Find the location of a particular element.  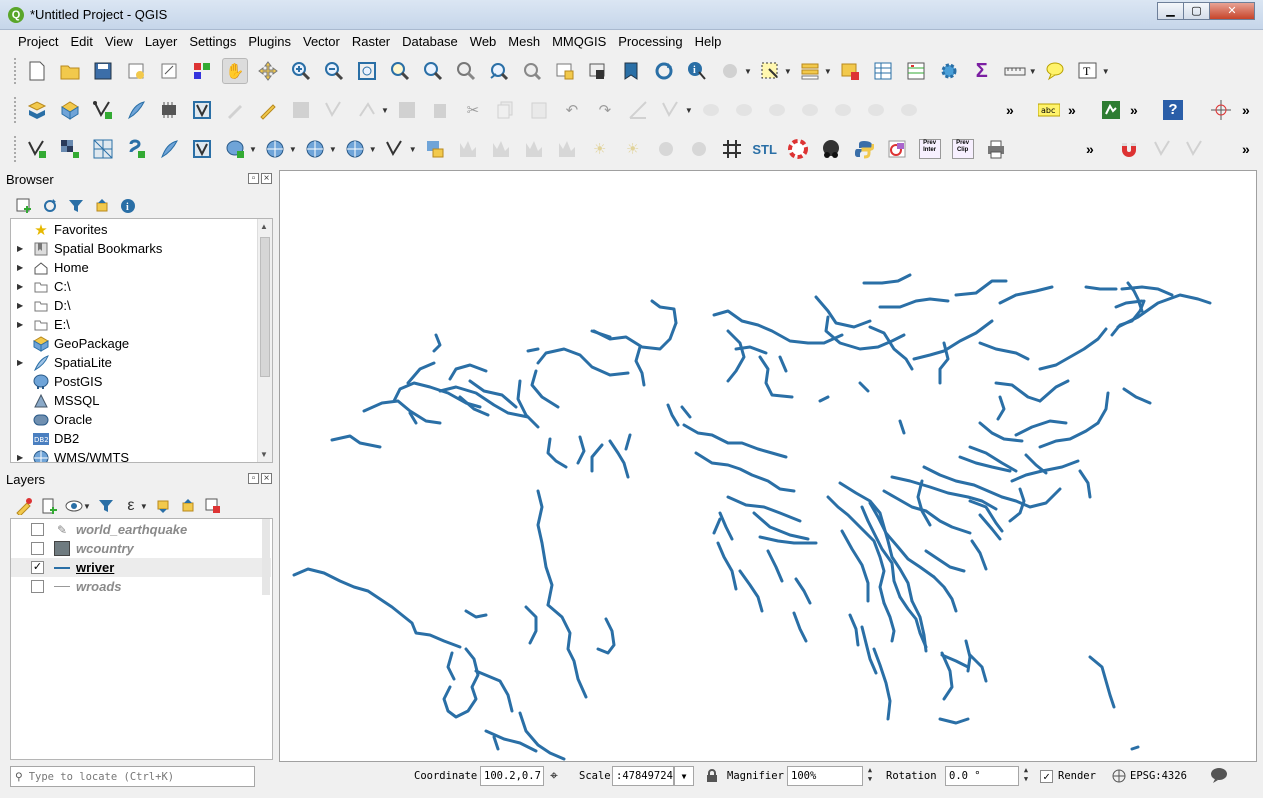

snap-vertex-icon is located at coordinates (1163, 149).